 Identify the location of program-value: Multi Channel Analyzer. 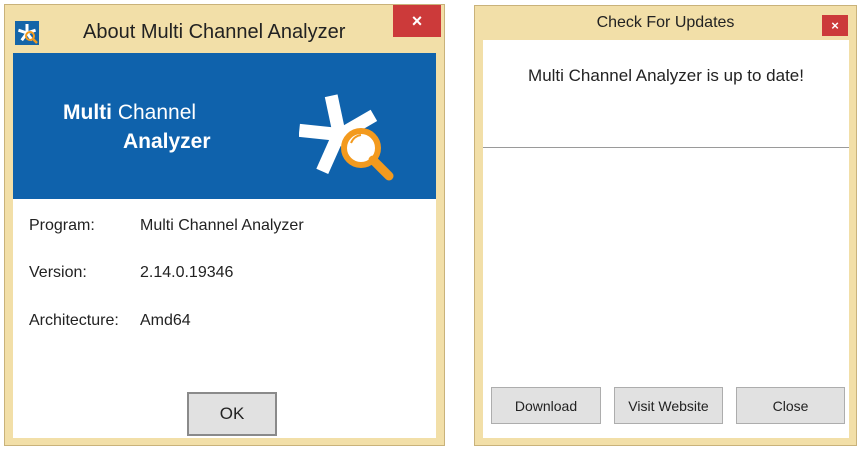
(222, 225).